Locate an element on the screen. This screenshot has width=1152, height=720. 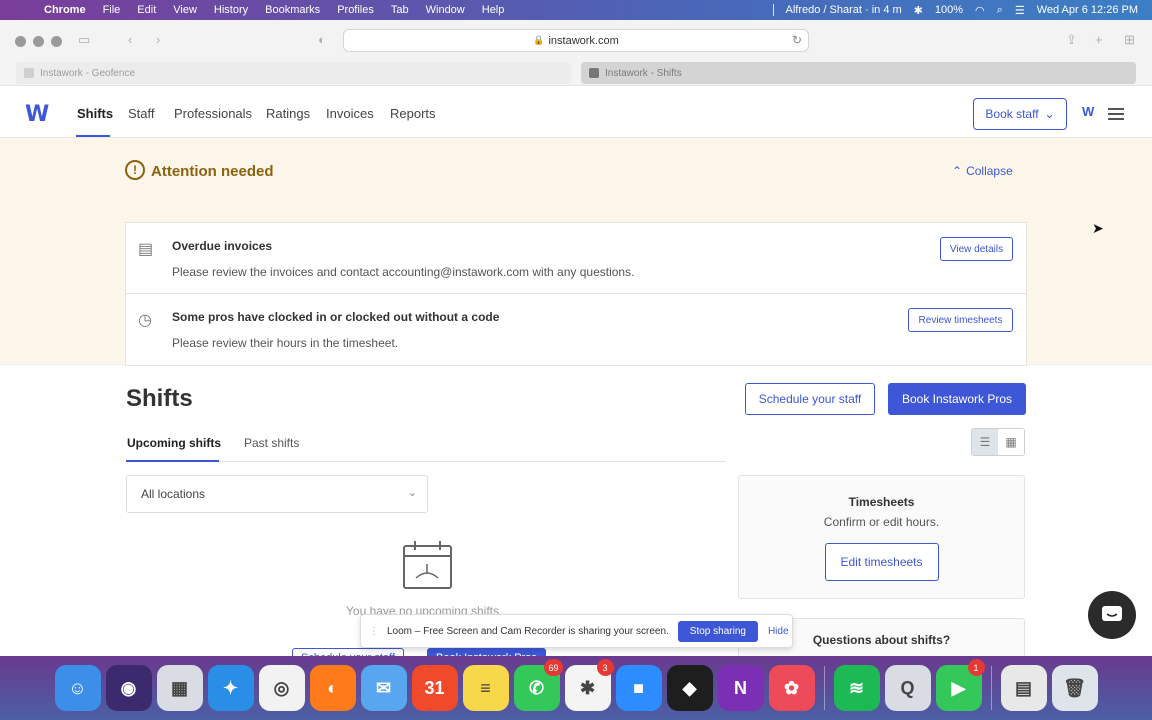
close-window-button is located at coordinates (20, 41).